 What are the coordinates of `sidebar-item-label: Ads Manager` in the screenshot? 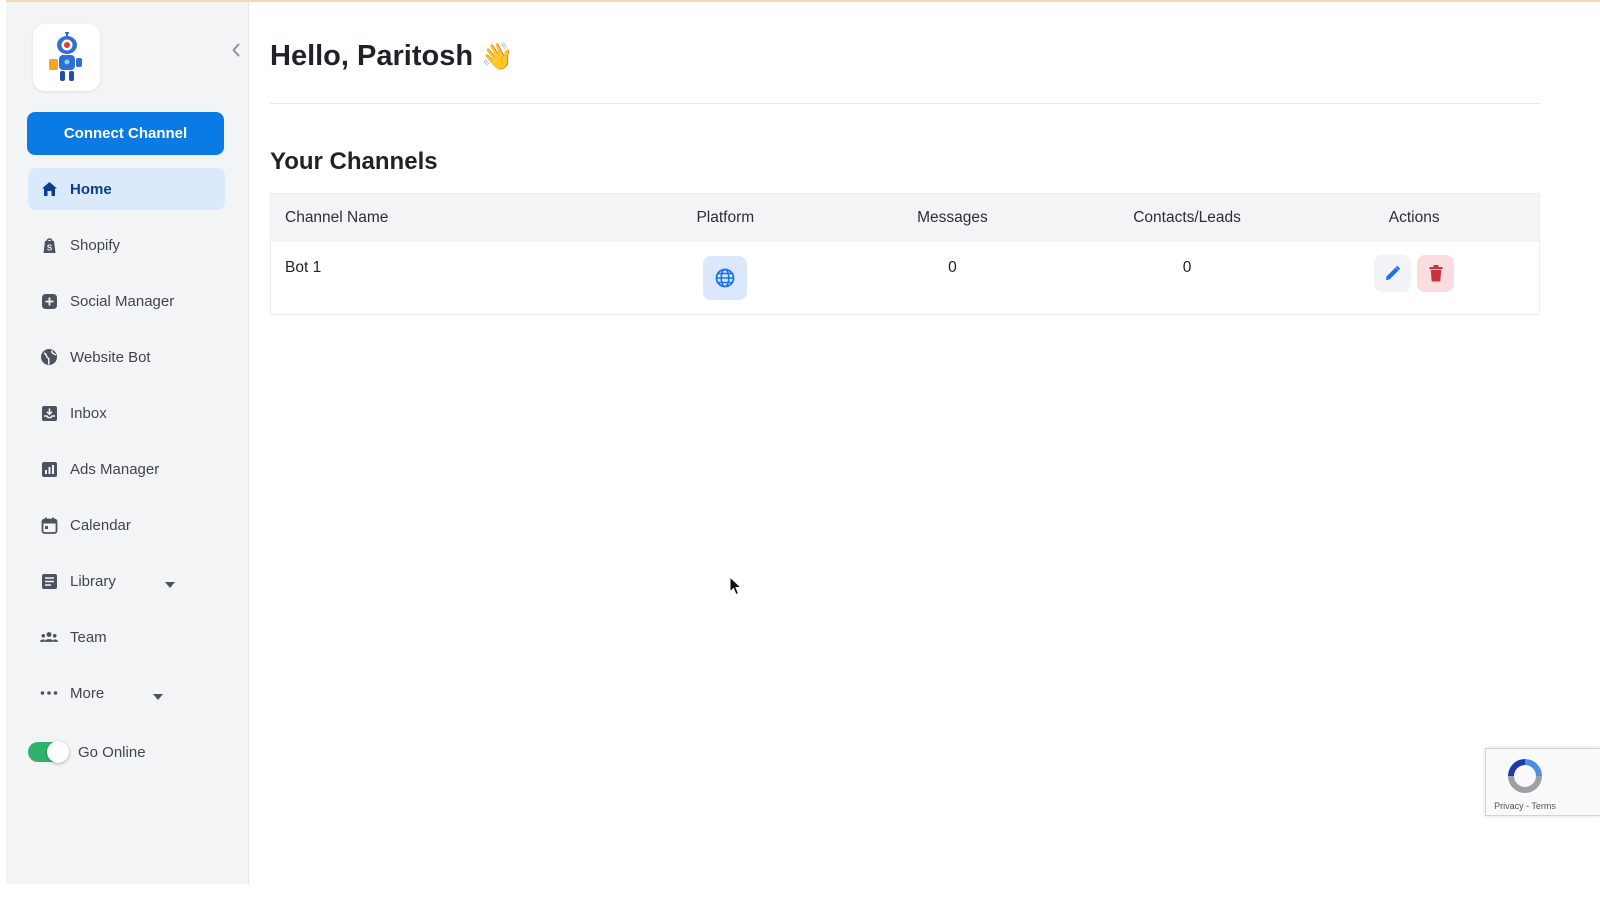 It's located at (115, 469).